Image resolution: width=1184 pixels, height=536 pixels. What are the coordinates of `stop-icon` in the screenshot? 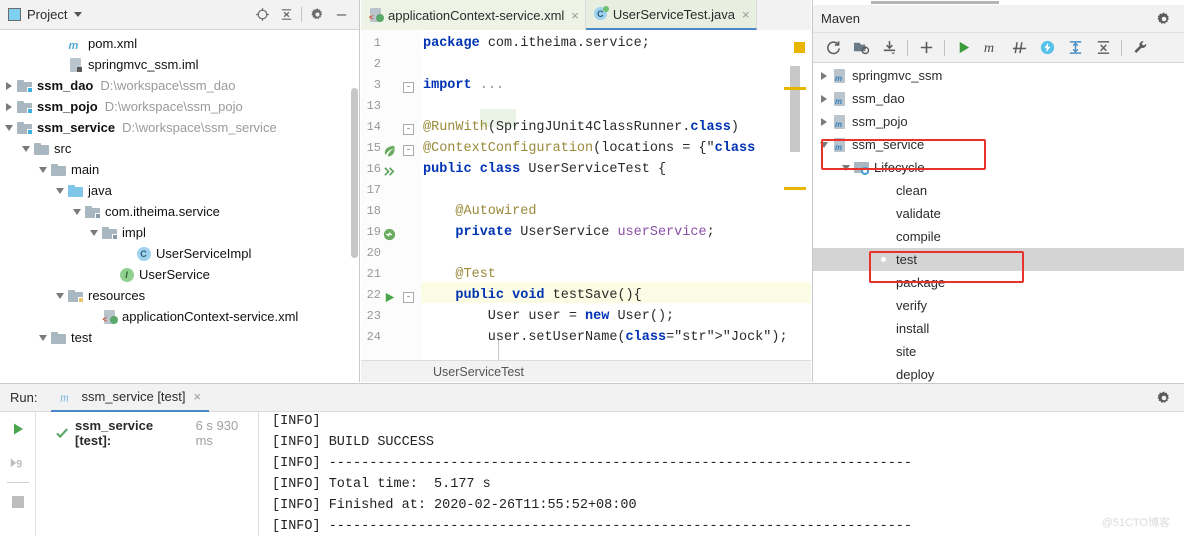 It's located at (18, 502).